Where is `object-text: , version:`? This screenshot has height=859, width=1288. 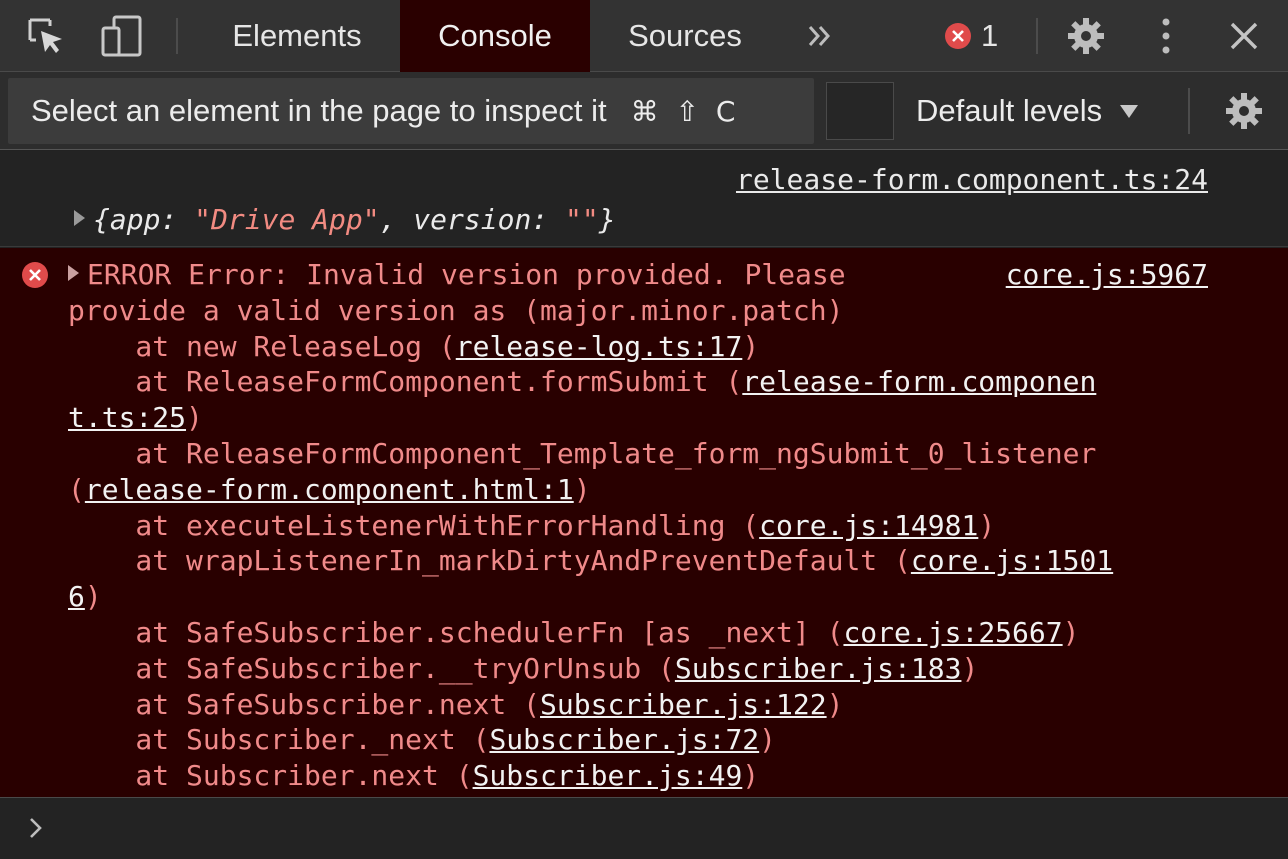
object-text: , version: is located at coordinates (472, 219).